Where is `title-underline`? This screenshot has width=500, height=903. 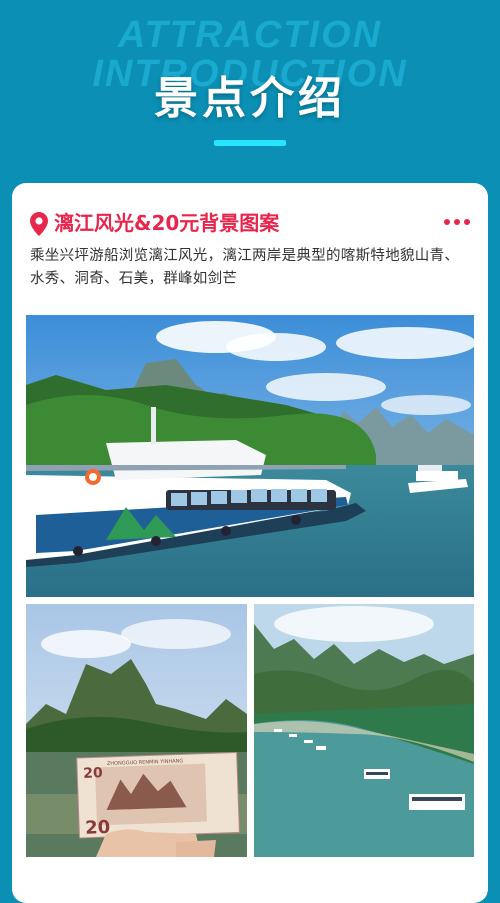
title-underline is located at coordinates (250, 143).